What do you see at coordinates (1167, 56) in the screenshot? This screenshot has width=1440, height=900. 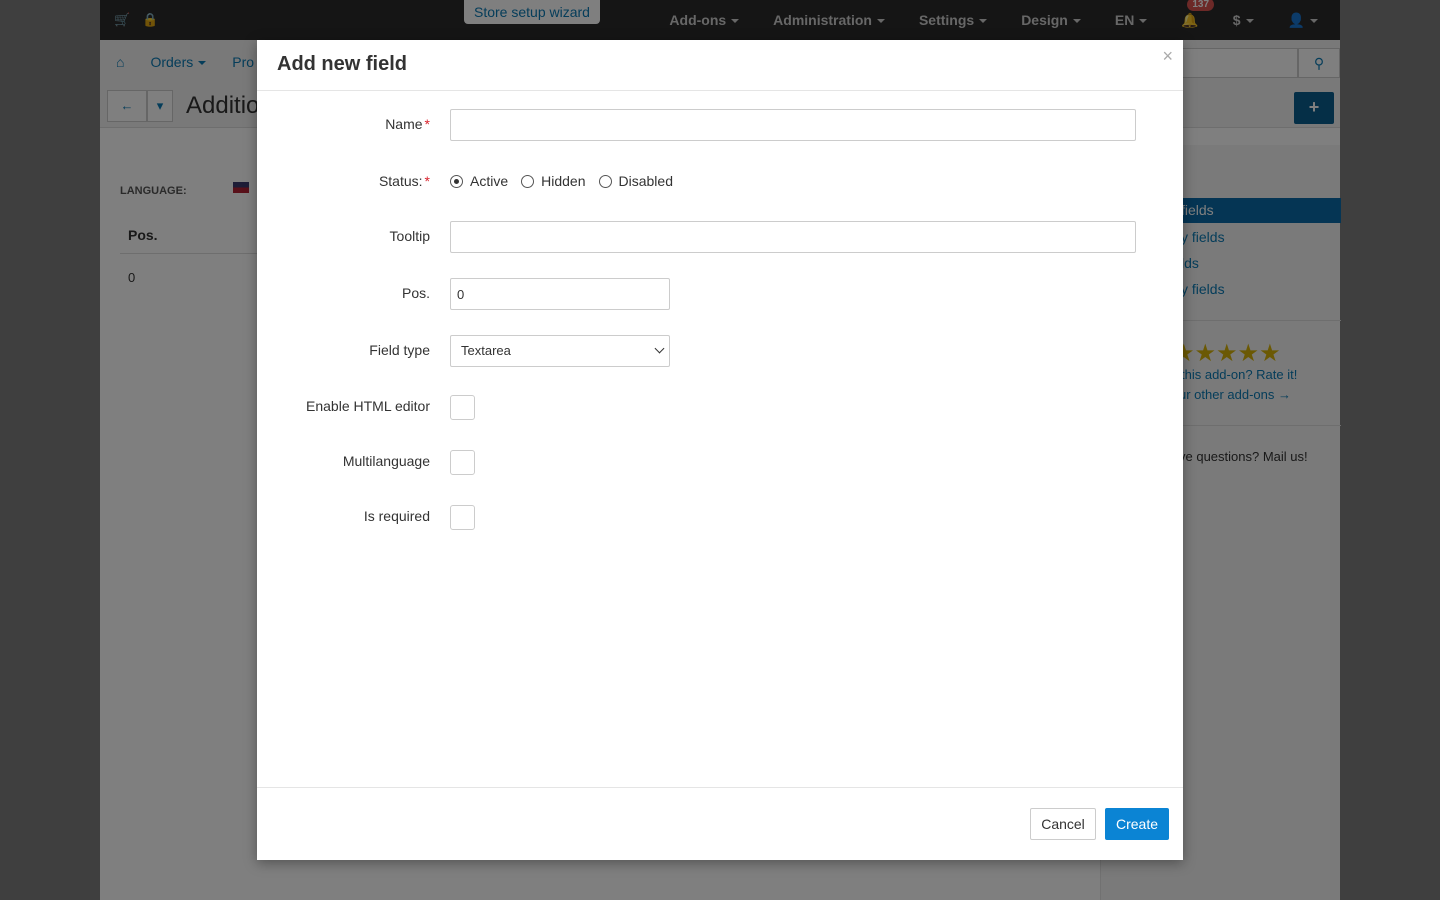 I see `close-icon: ×` at bounding box center [1167, 56].